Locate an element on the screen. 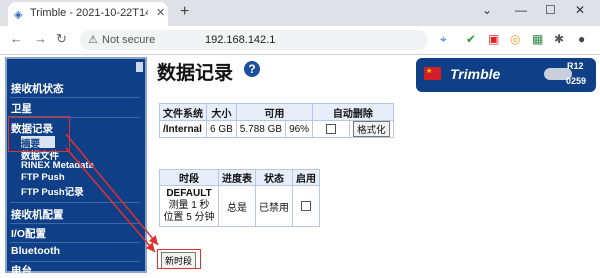 Image resolution: width=600 pixels, height=278 pixels. browser-tab: ◈ Trimble - 2021-10-22T14:18:13Z ✕ is located at coordinates (88, 14).